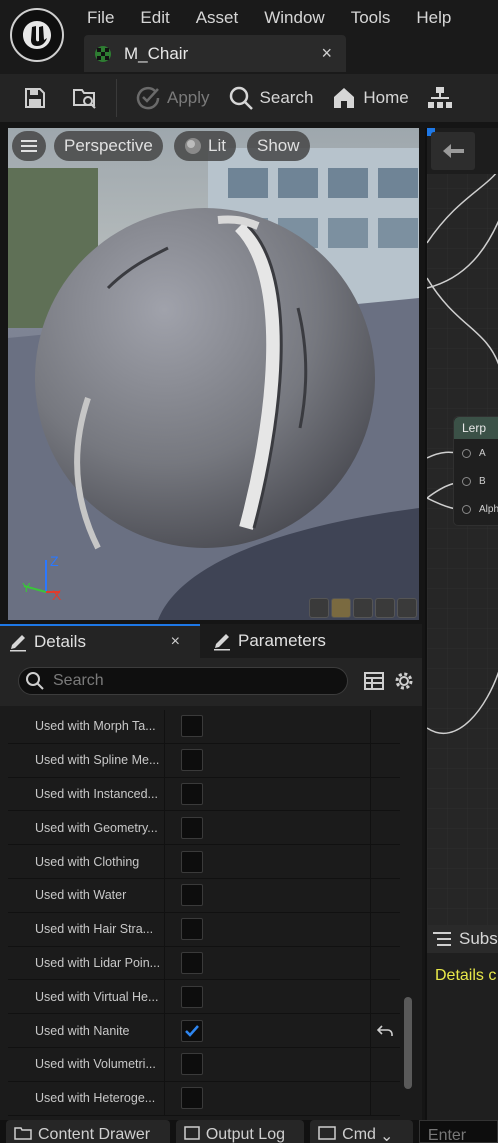 The height and width of the screenshot is (1143, 498). What do you see at coordinates (344, 98) in the screenshot?
I see `home-icon` at bounding box center [344, 98].